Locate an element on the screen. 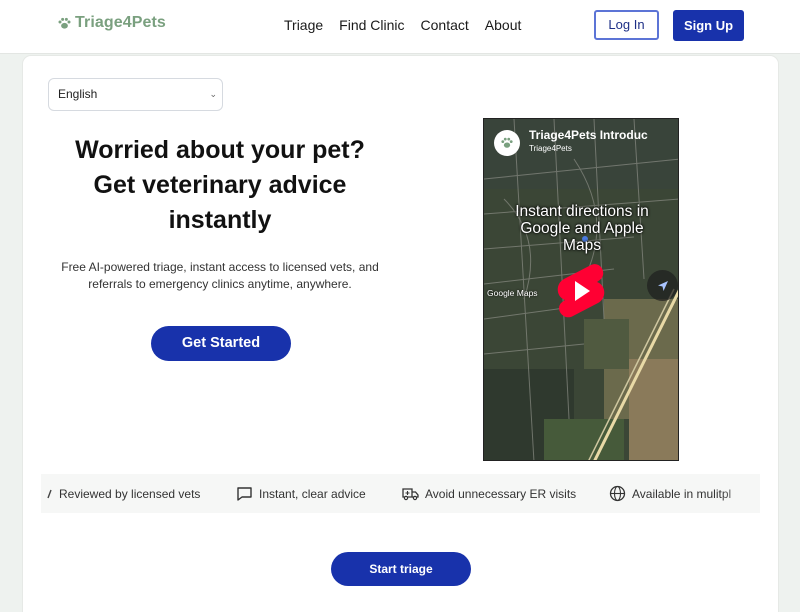 This screenshot has height=612, width=800. feature-label: Available in mulitpl is located at coordinates (682, 493).